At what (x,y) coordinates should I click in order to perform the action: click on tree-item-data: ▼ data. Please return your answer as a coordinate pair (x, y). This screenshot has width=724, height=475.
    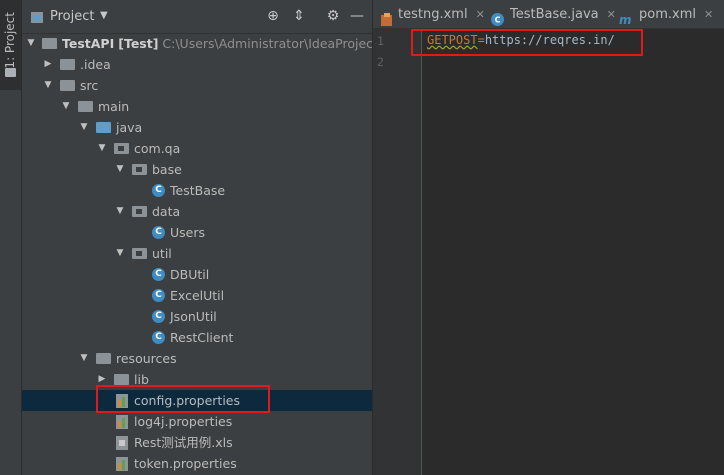
    Looking at the image, I should click on (197, 211).